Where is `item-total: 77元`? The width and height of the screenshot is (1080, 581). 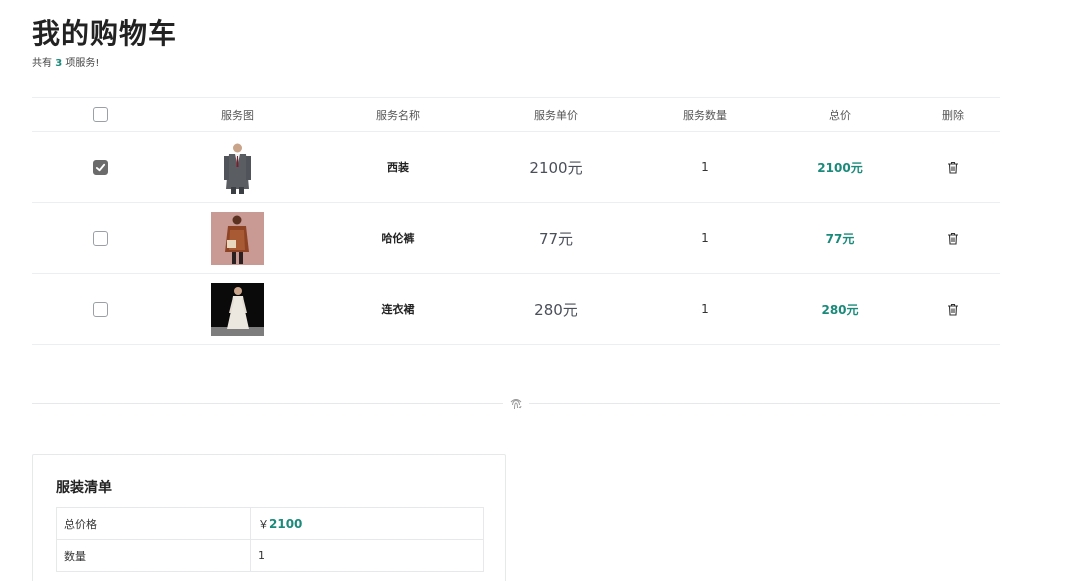
item-total: 77元 is located at coordinates (840, 238).